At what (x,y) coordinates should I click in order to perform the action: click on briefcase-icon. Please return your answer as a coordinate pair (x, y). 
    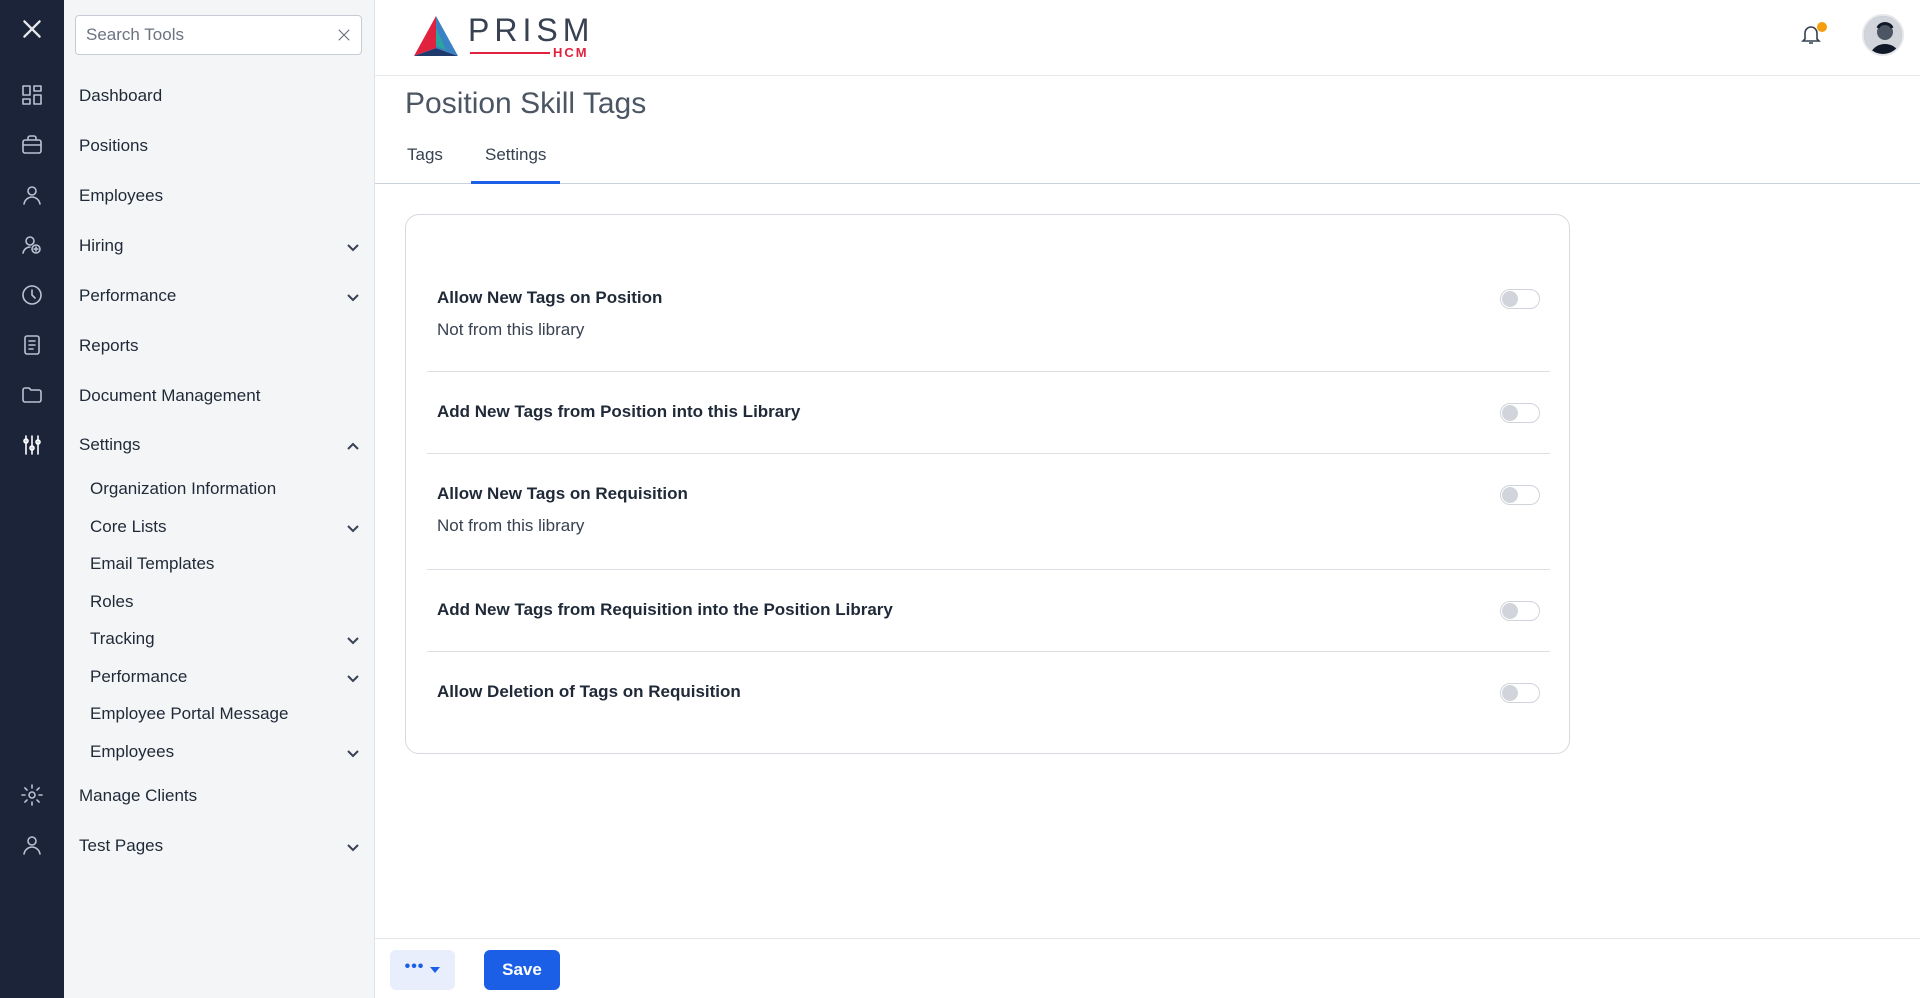
    Looking at the image, I should click on (32, 145).